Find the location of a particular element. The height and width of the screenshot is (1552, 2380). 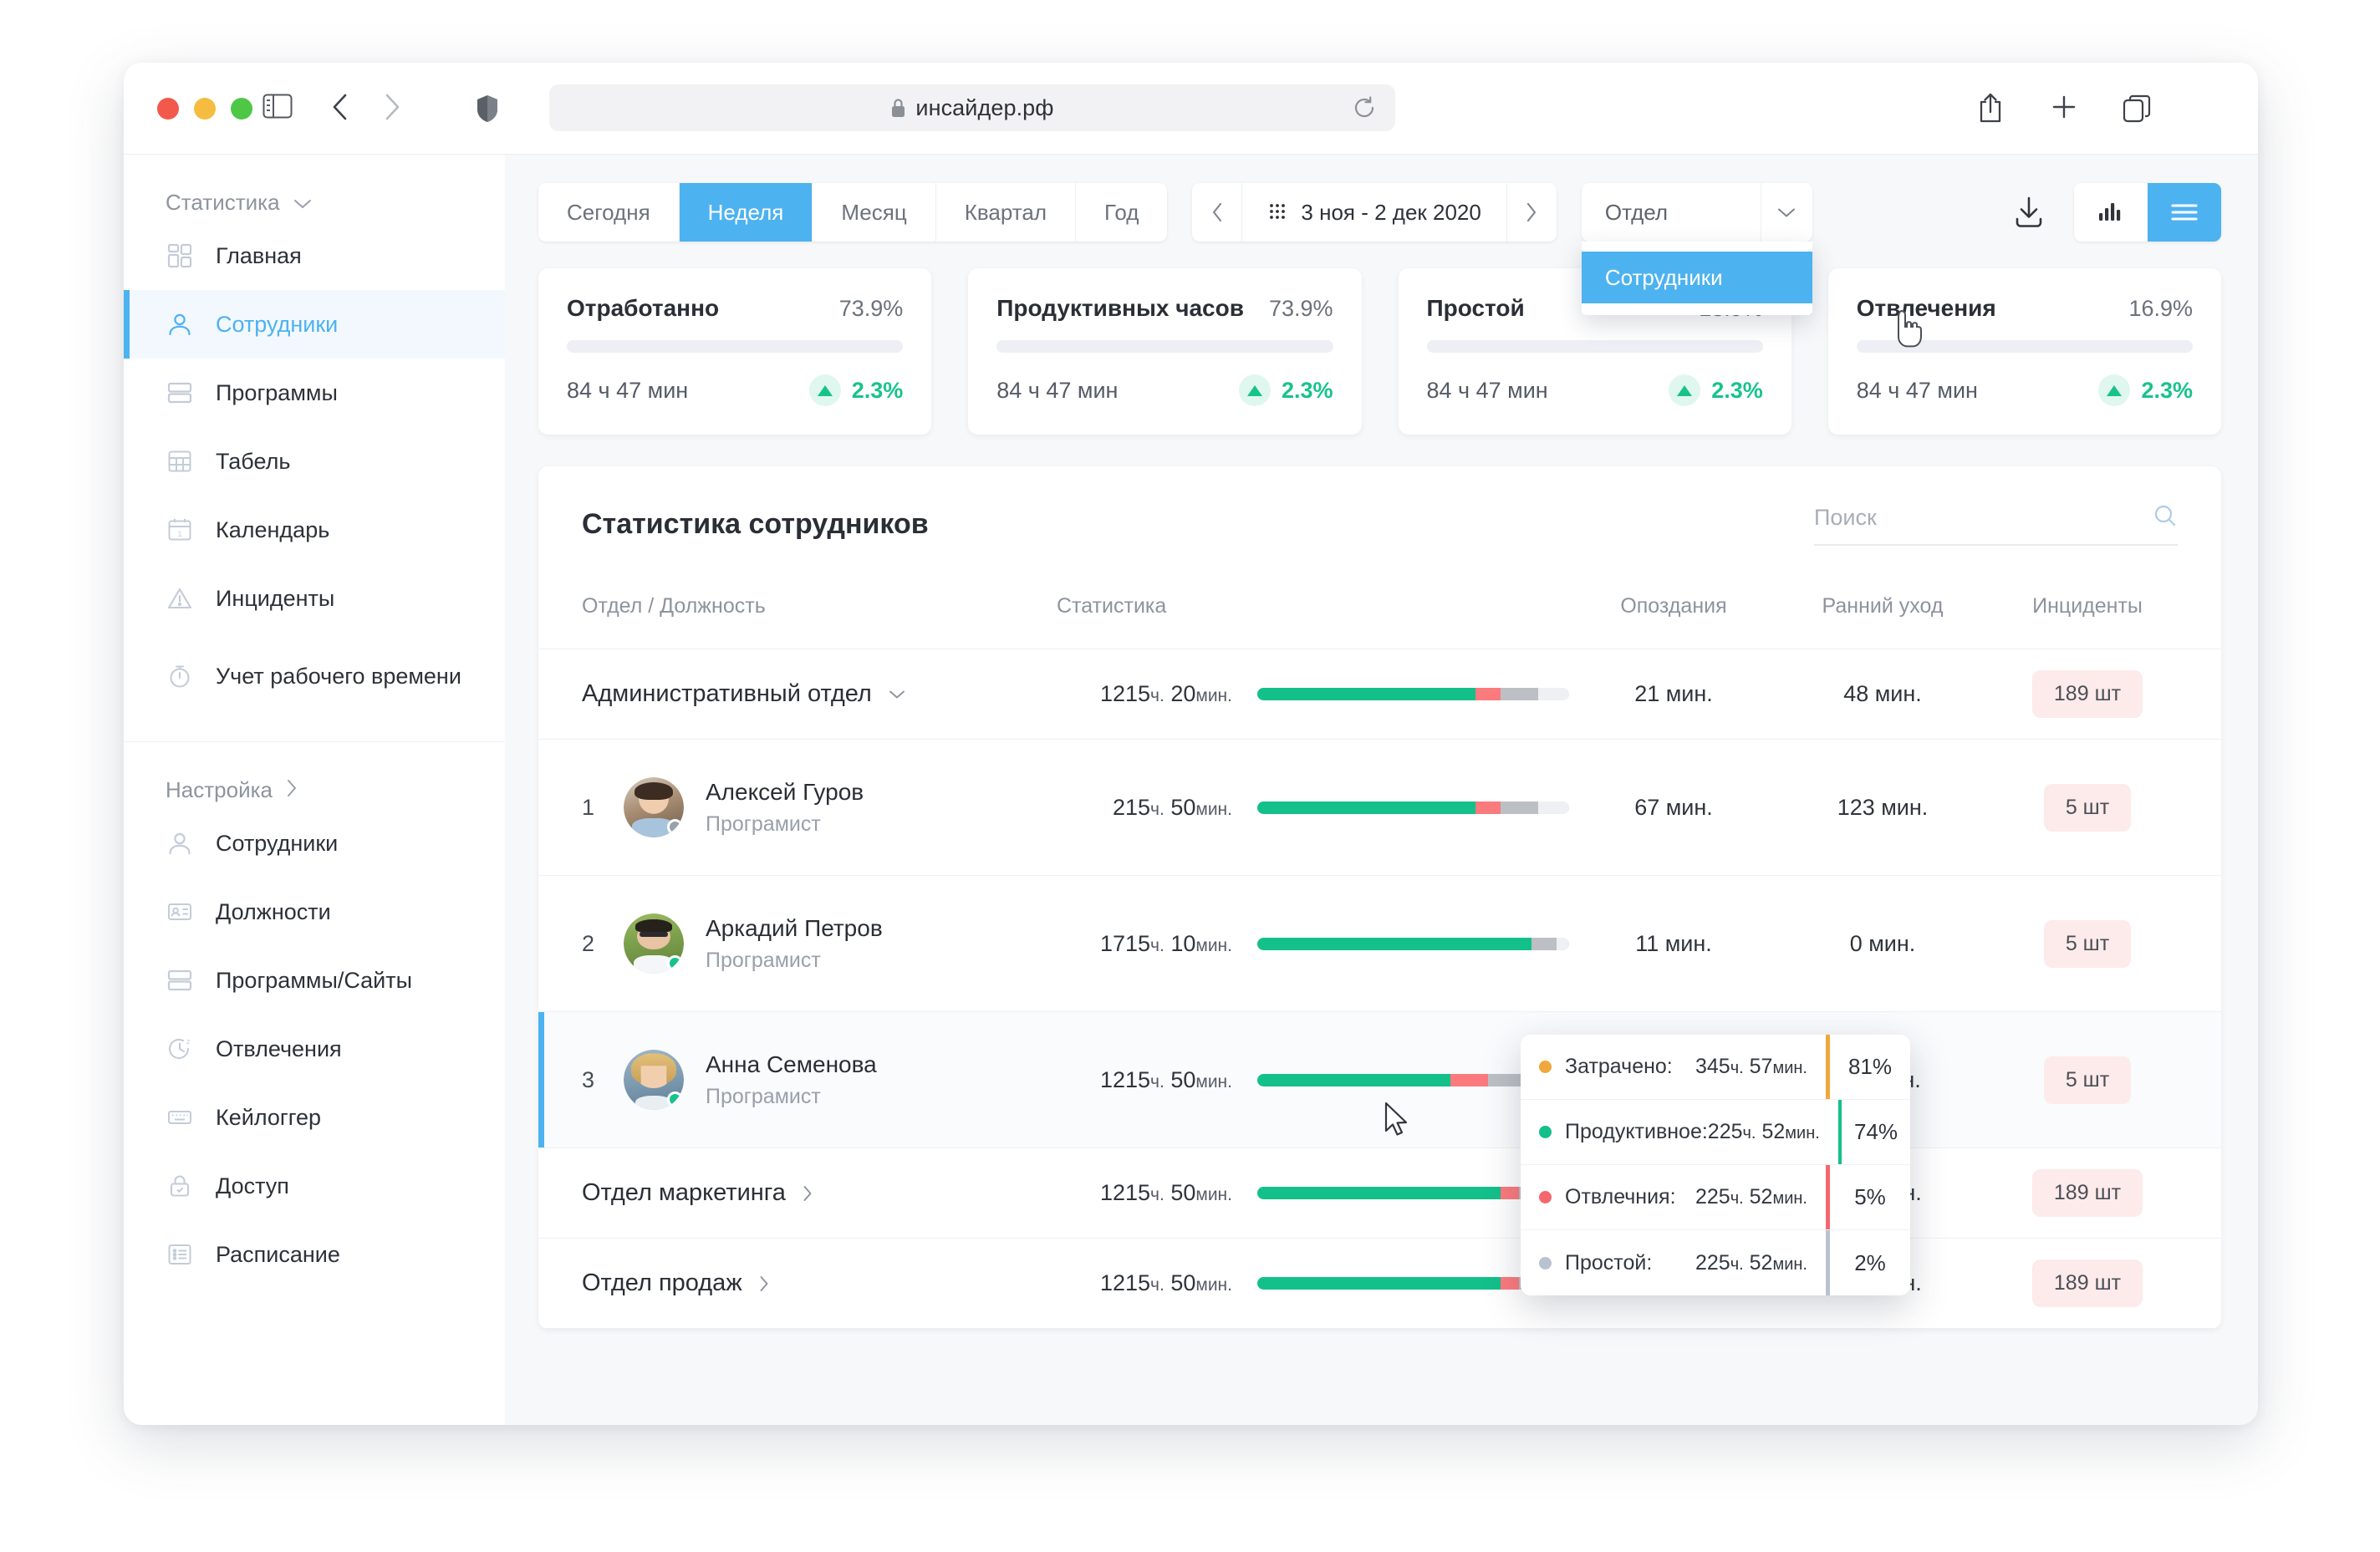

download-icon is located at coordinates (2029, 212).